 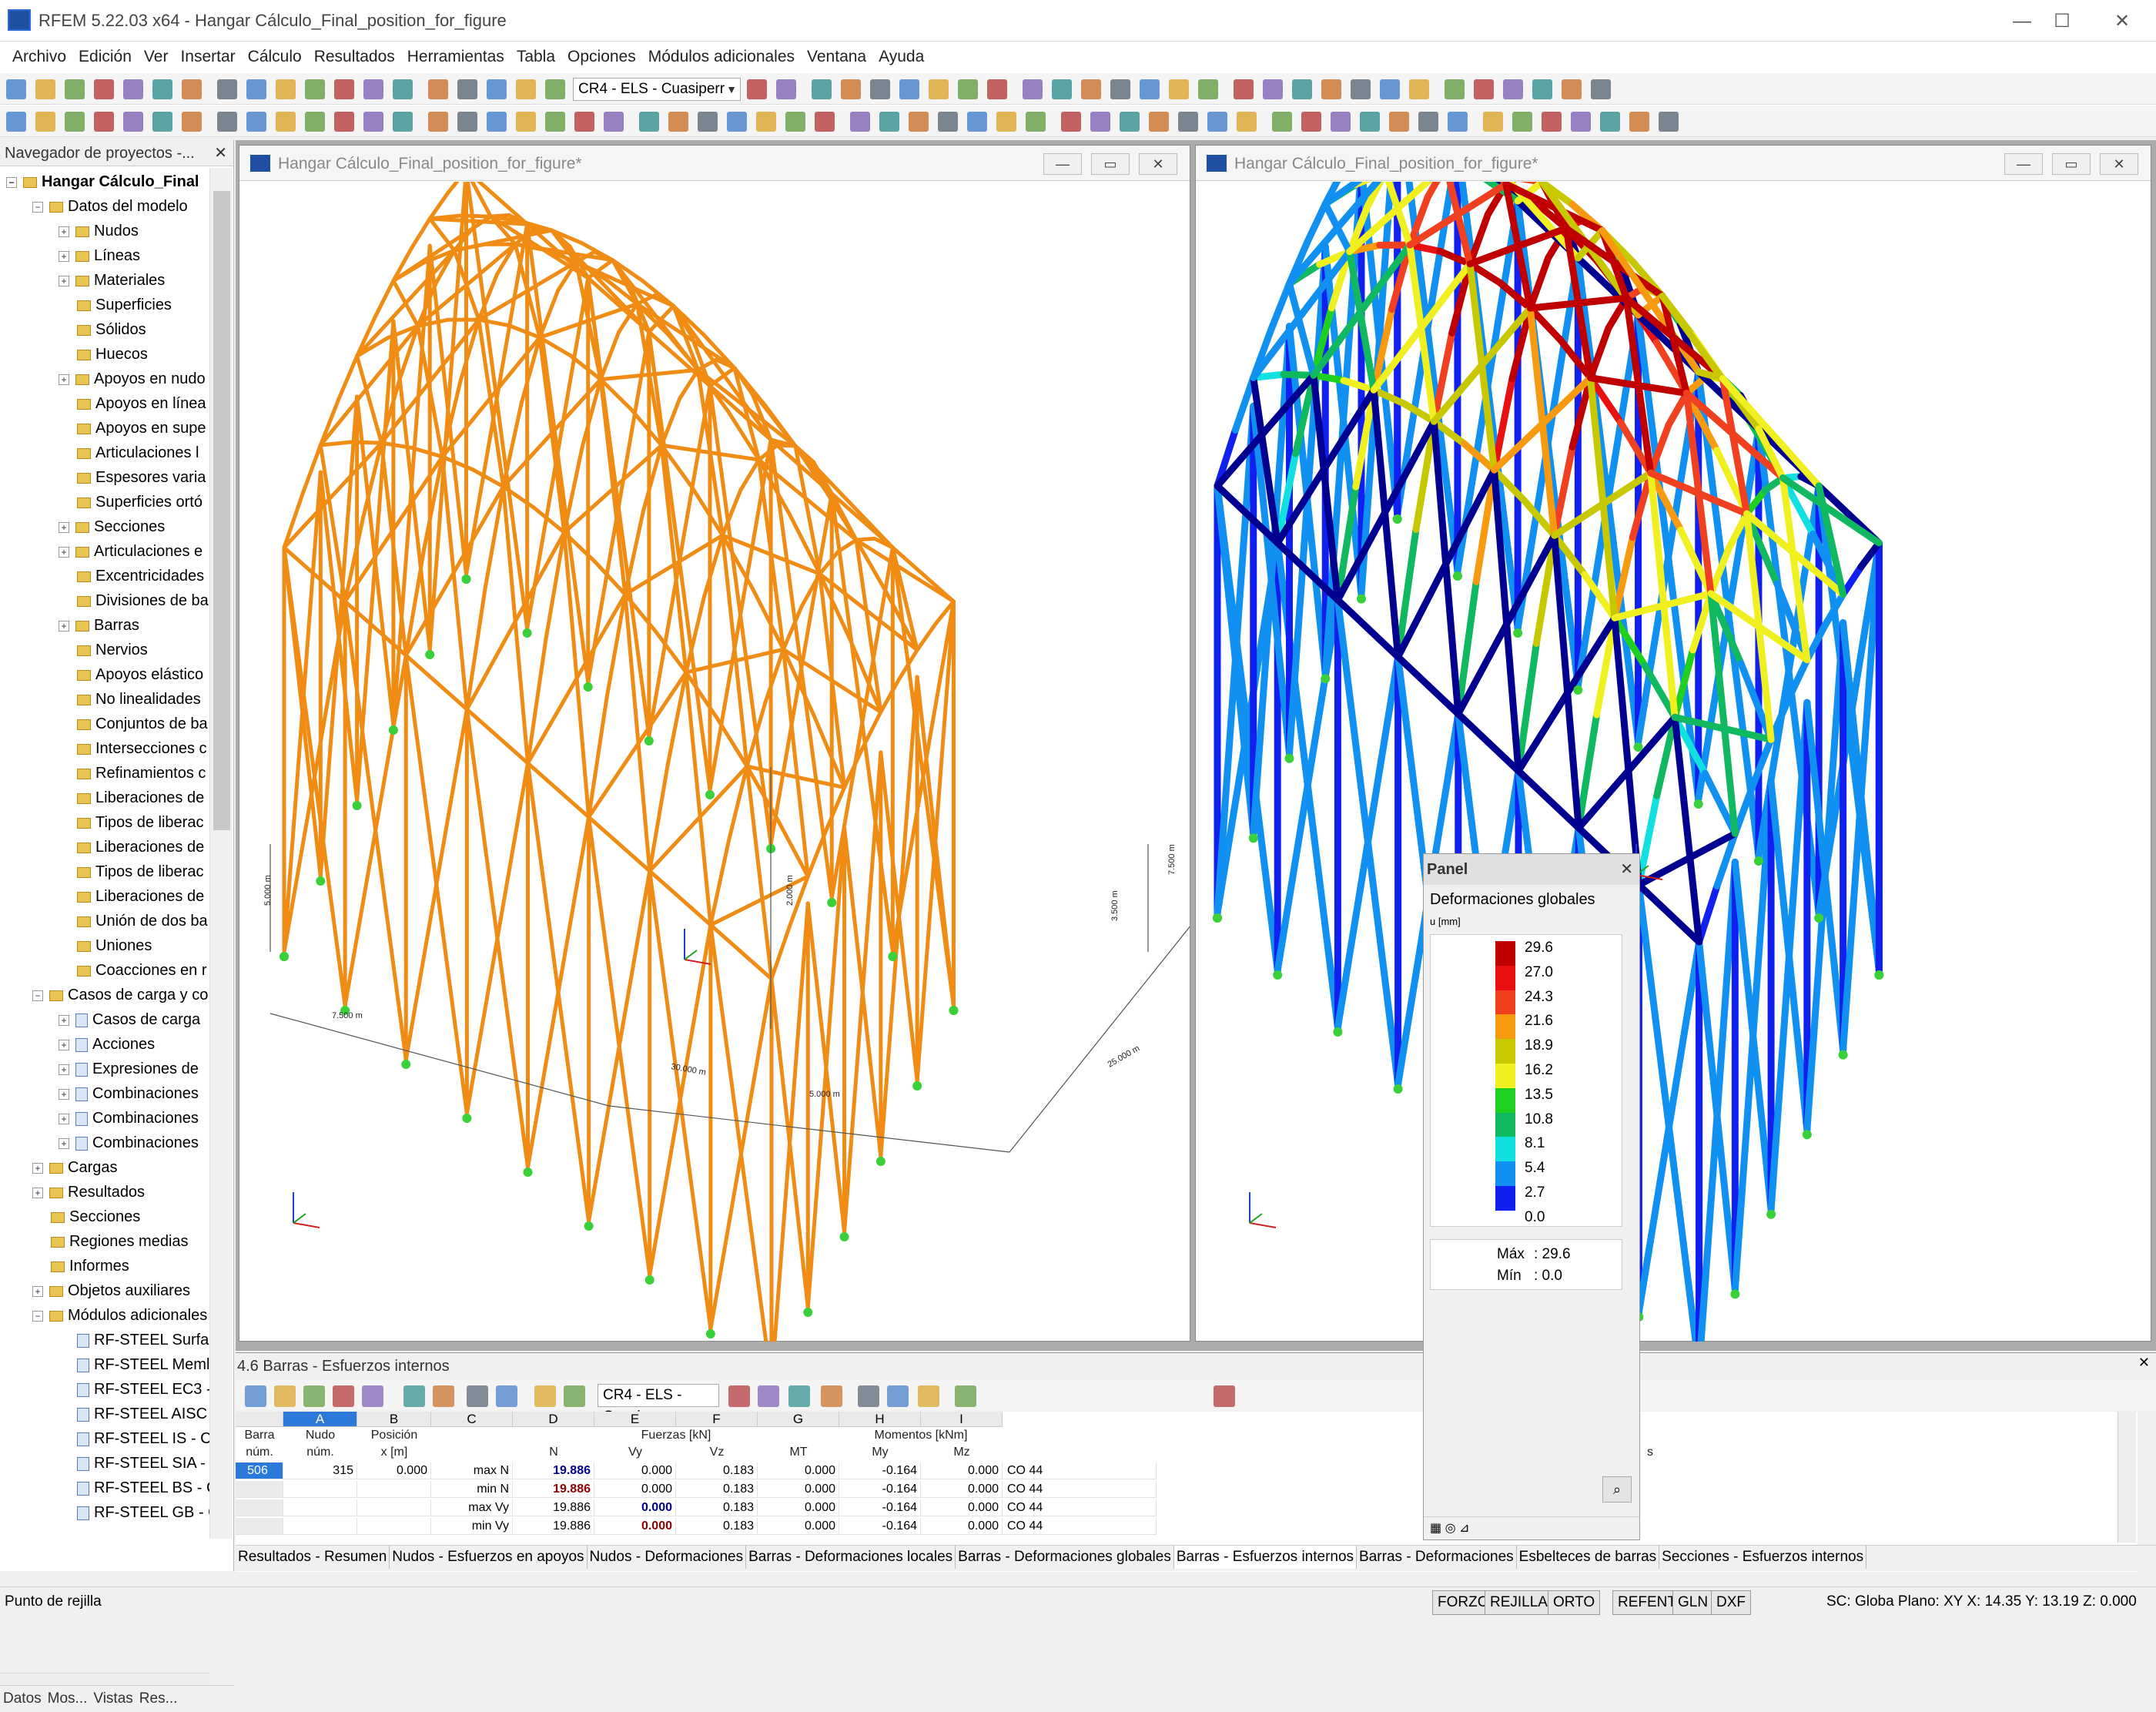 What do you see at coordinates (1617, 1490) in the screenshot?
I see `zoom-search-icon: ⌕` at bounding box center [1617, 1490].